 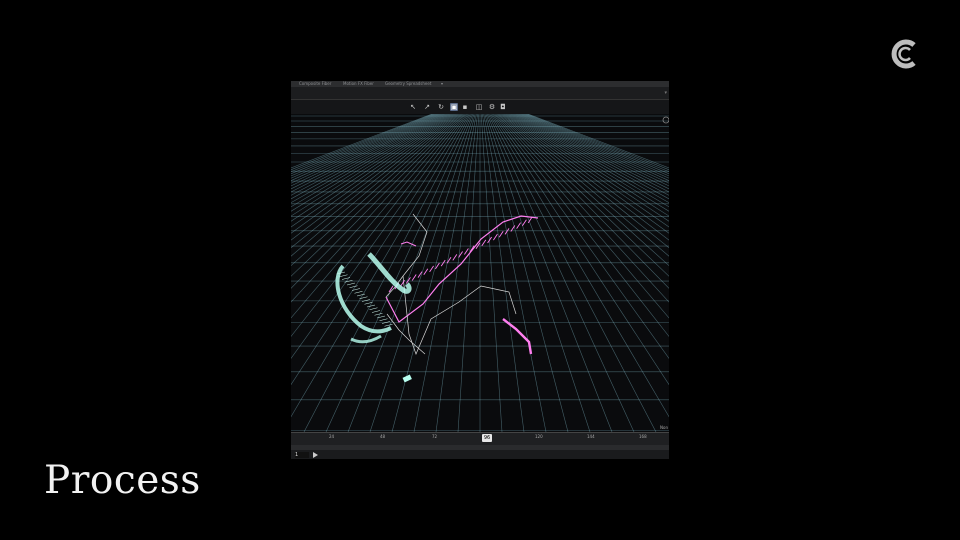 What do you see at coordinates (539, 436) in the screenshot?
I see `timeline-tick: 120` at bounding box center [539, 436].